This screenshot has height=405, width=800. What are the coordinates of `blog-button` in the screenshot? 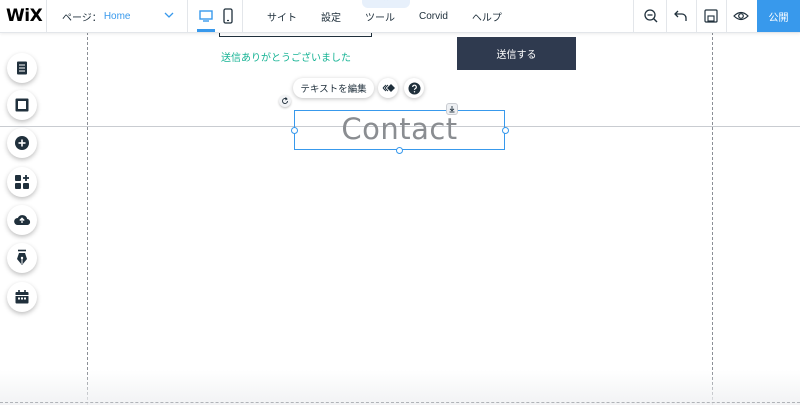 It's located at (22, 258).